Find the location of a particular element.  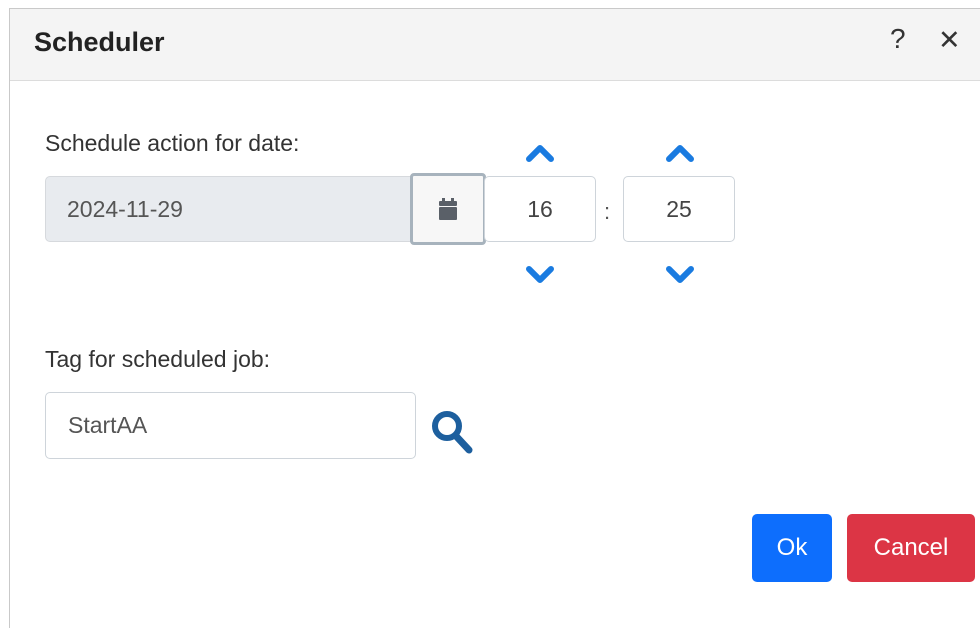

tag-label: Tag for scheduled job: is located at coordinates (158, 359).